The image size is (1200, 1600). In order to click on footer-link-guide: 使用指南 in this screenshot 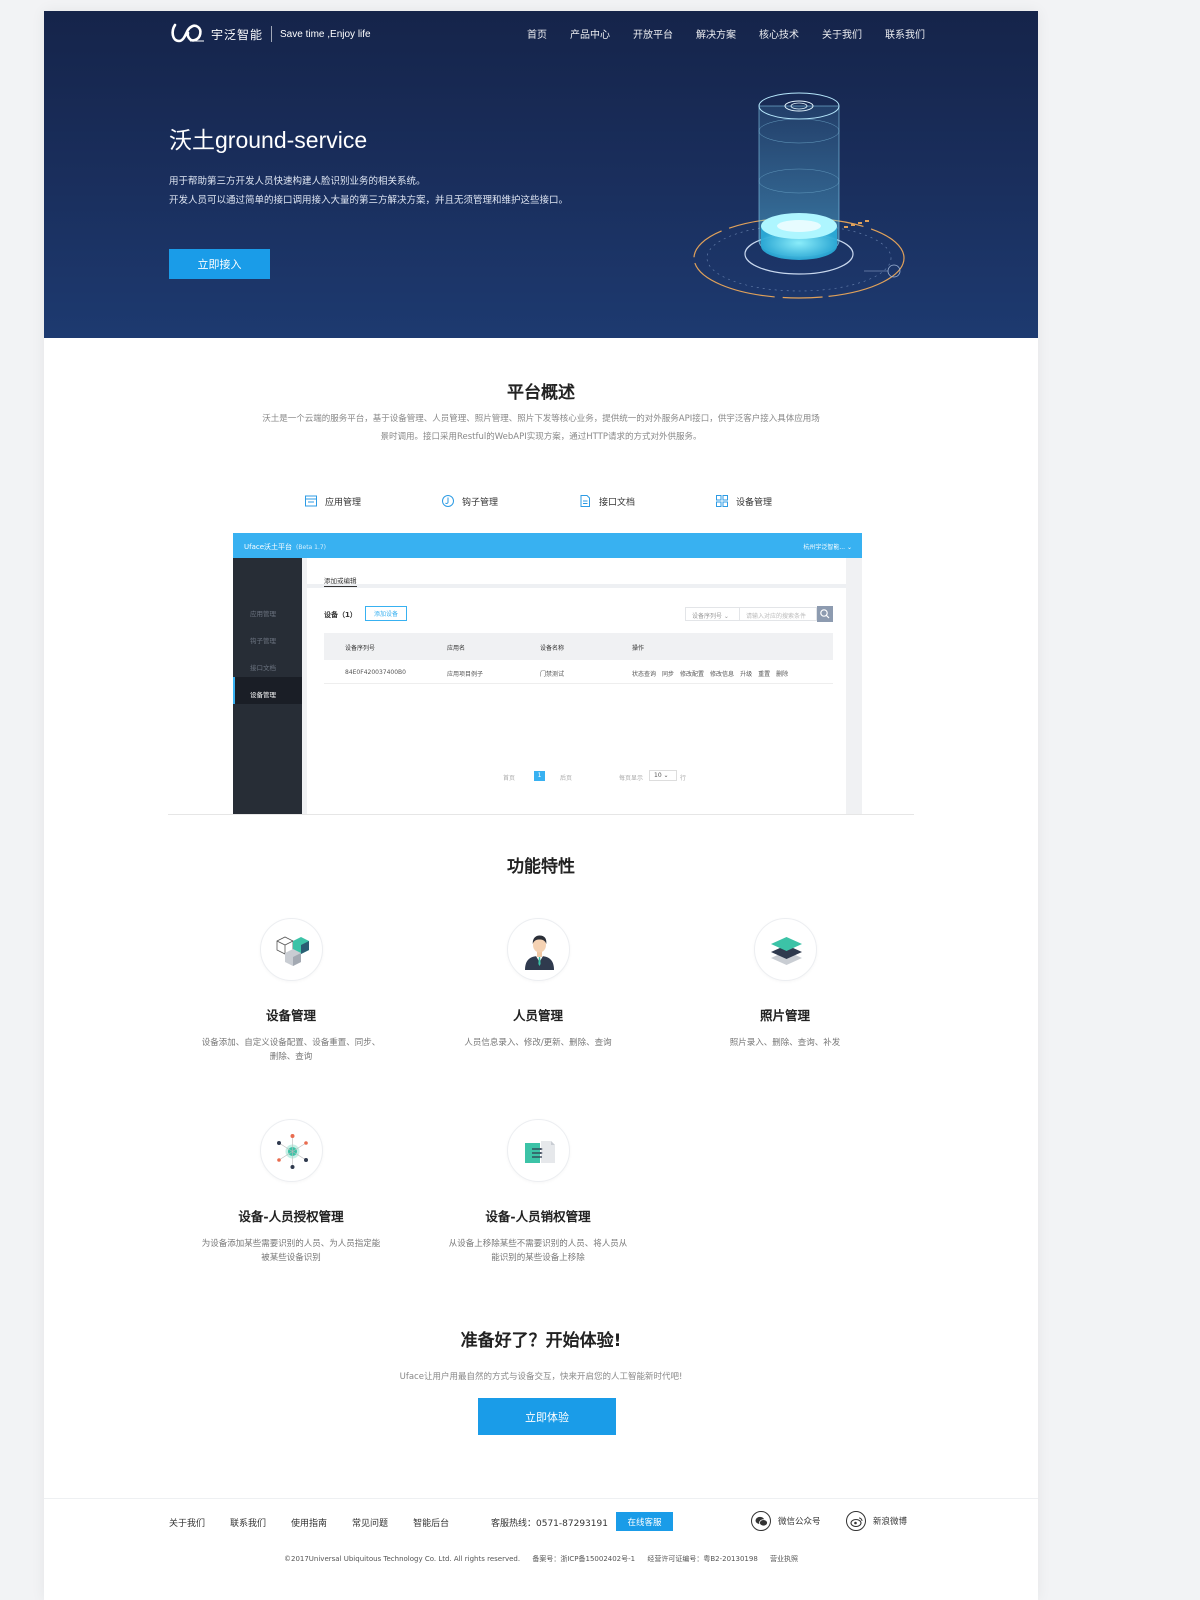, I will do `click(309, 1522)`.